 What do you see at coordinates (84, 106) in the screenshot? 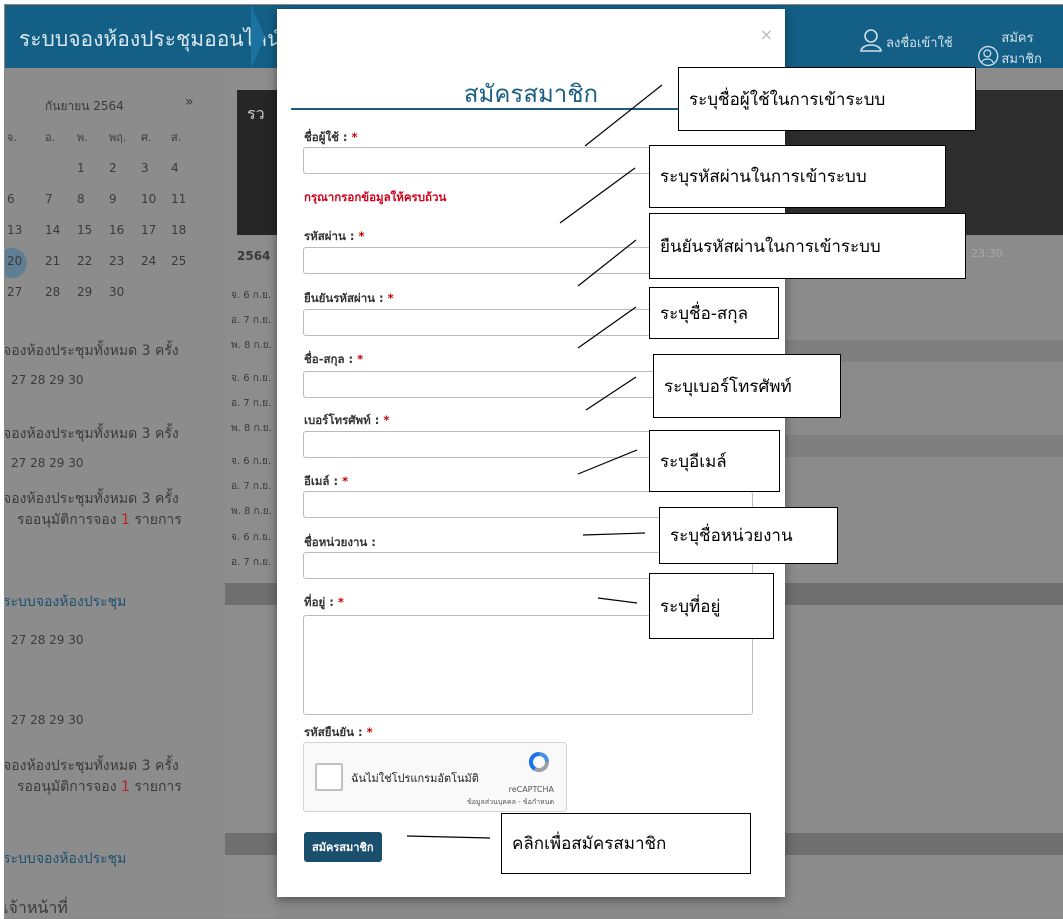
I see `calendar-month: กันยายน 2564` at bounding box center [84, 106].